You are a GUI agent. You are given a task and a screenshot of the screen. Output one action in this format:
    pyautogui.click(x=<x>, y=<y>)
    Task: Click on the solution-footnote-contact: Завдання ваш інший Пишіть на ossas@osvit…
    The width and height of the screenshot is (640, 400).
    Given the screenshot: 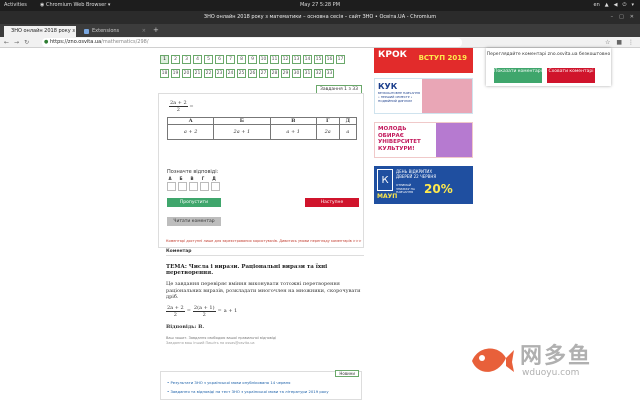 What is the action you would take?
    pyautogui.click(x=210, y=342)
    